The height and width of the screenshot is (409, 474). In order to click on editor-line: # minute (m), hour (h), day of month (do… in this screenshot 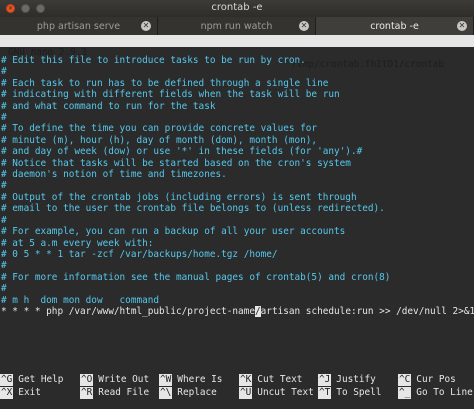, I will do `click(159, 140)`.